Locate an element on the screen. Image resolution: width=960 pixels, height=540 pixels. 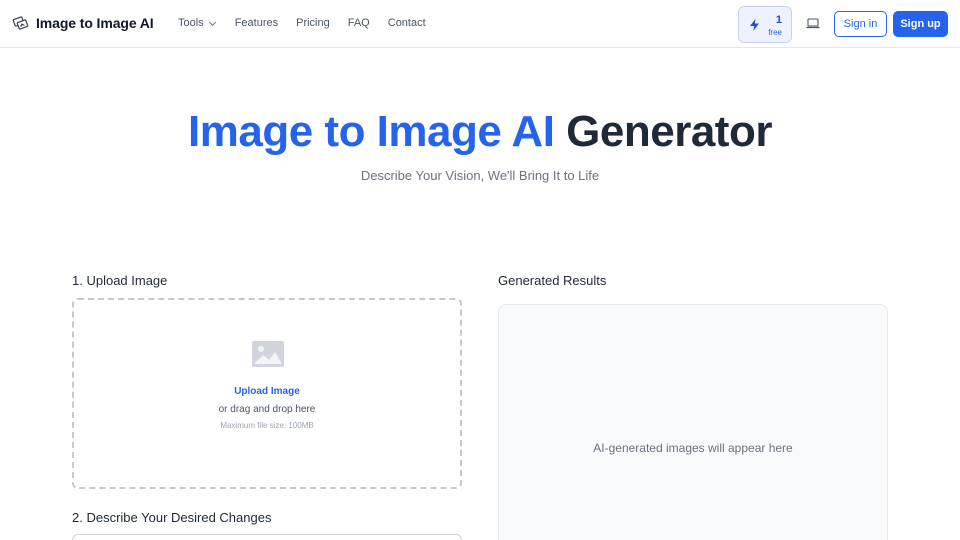
bolt-icon is located at coordinates (754, 25).